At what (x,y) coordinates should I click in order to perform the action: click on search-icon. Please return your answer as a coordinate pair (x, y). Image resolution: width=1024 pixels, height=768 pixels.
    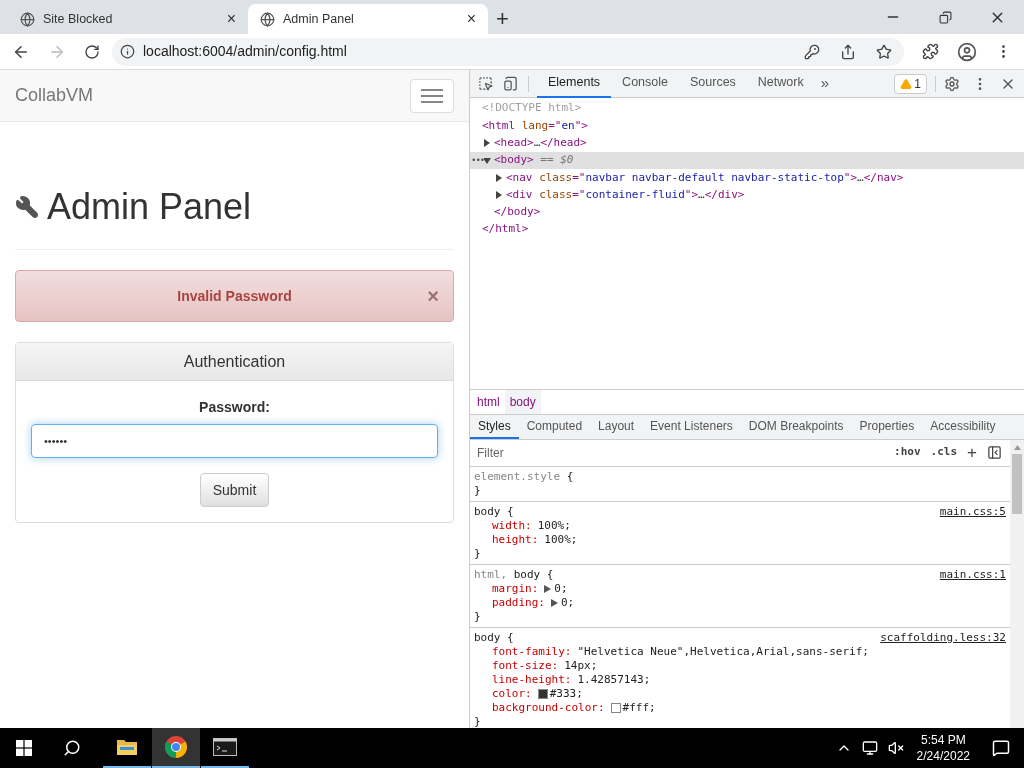
    Looking at the image, I should click on (72, 748).